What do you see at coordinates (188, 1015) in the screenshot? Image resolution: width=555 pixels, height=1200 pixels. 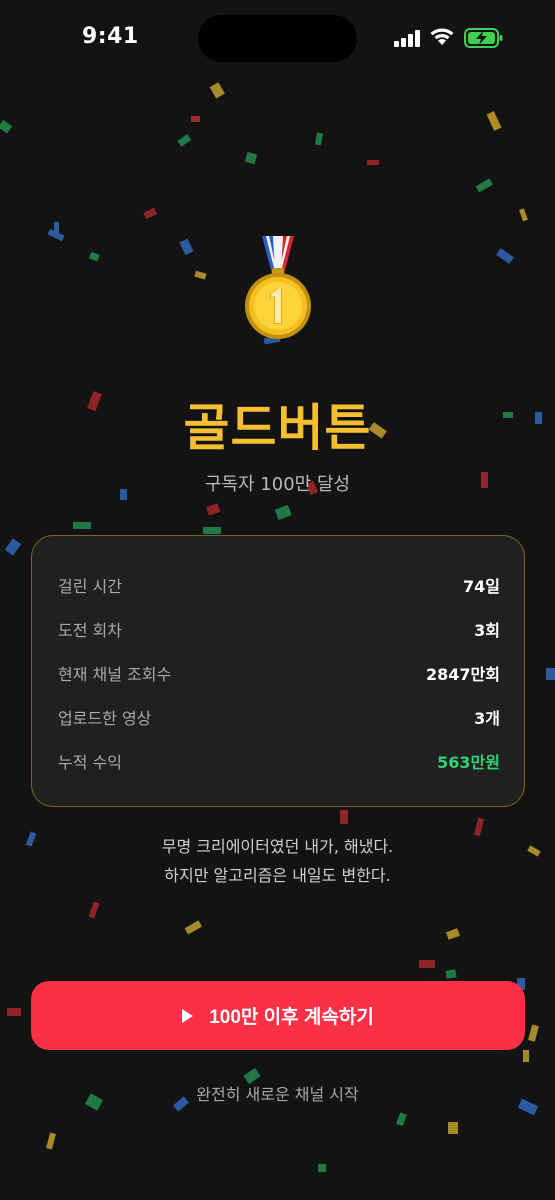 I see `play-icon` at bounding box center [188, 1015].